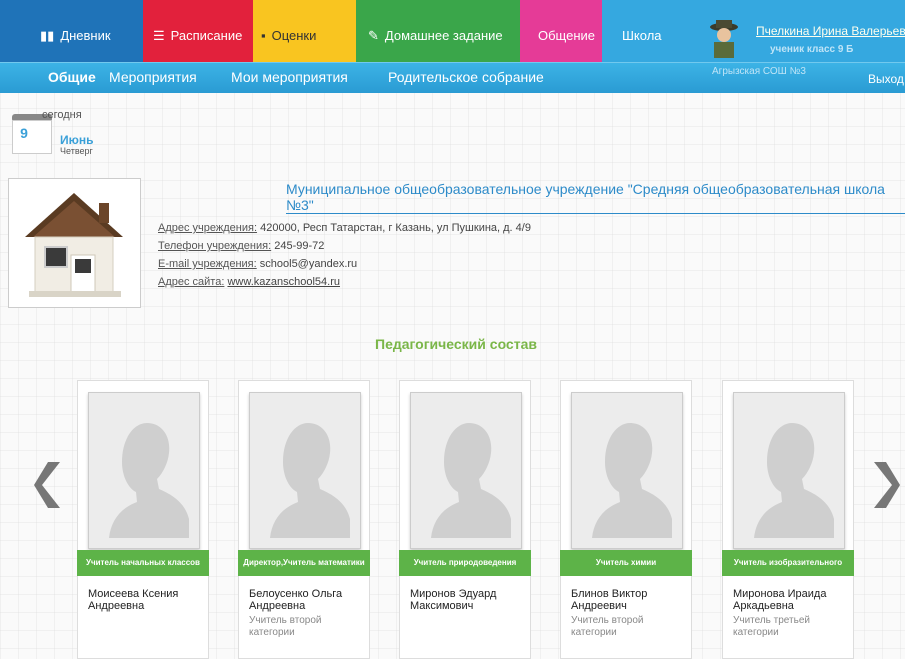 The image size is (905, 659). Describe the element at coordinates (830, 31) in the screenshot. I see `user-name-link: Пчелкина Ирина Валерьевн` at that location.